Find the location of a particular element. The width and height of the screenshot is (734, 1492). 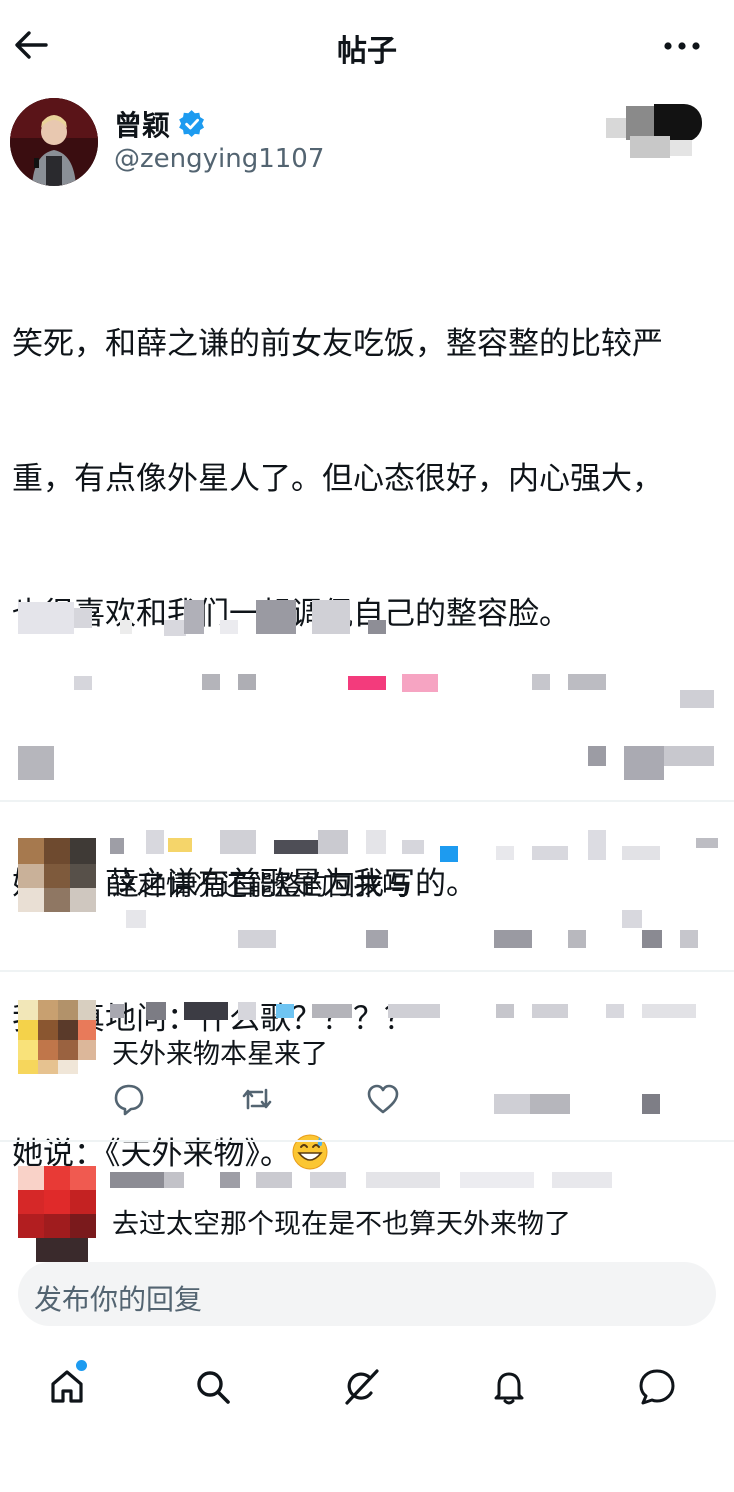

reply-item: 去过太空那个现在是不也算天外来物了 is located at coordinates (367, 1206).